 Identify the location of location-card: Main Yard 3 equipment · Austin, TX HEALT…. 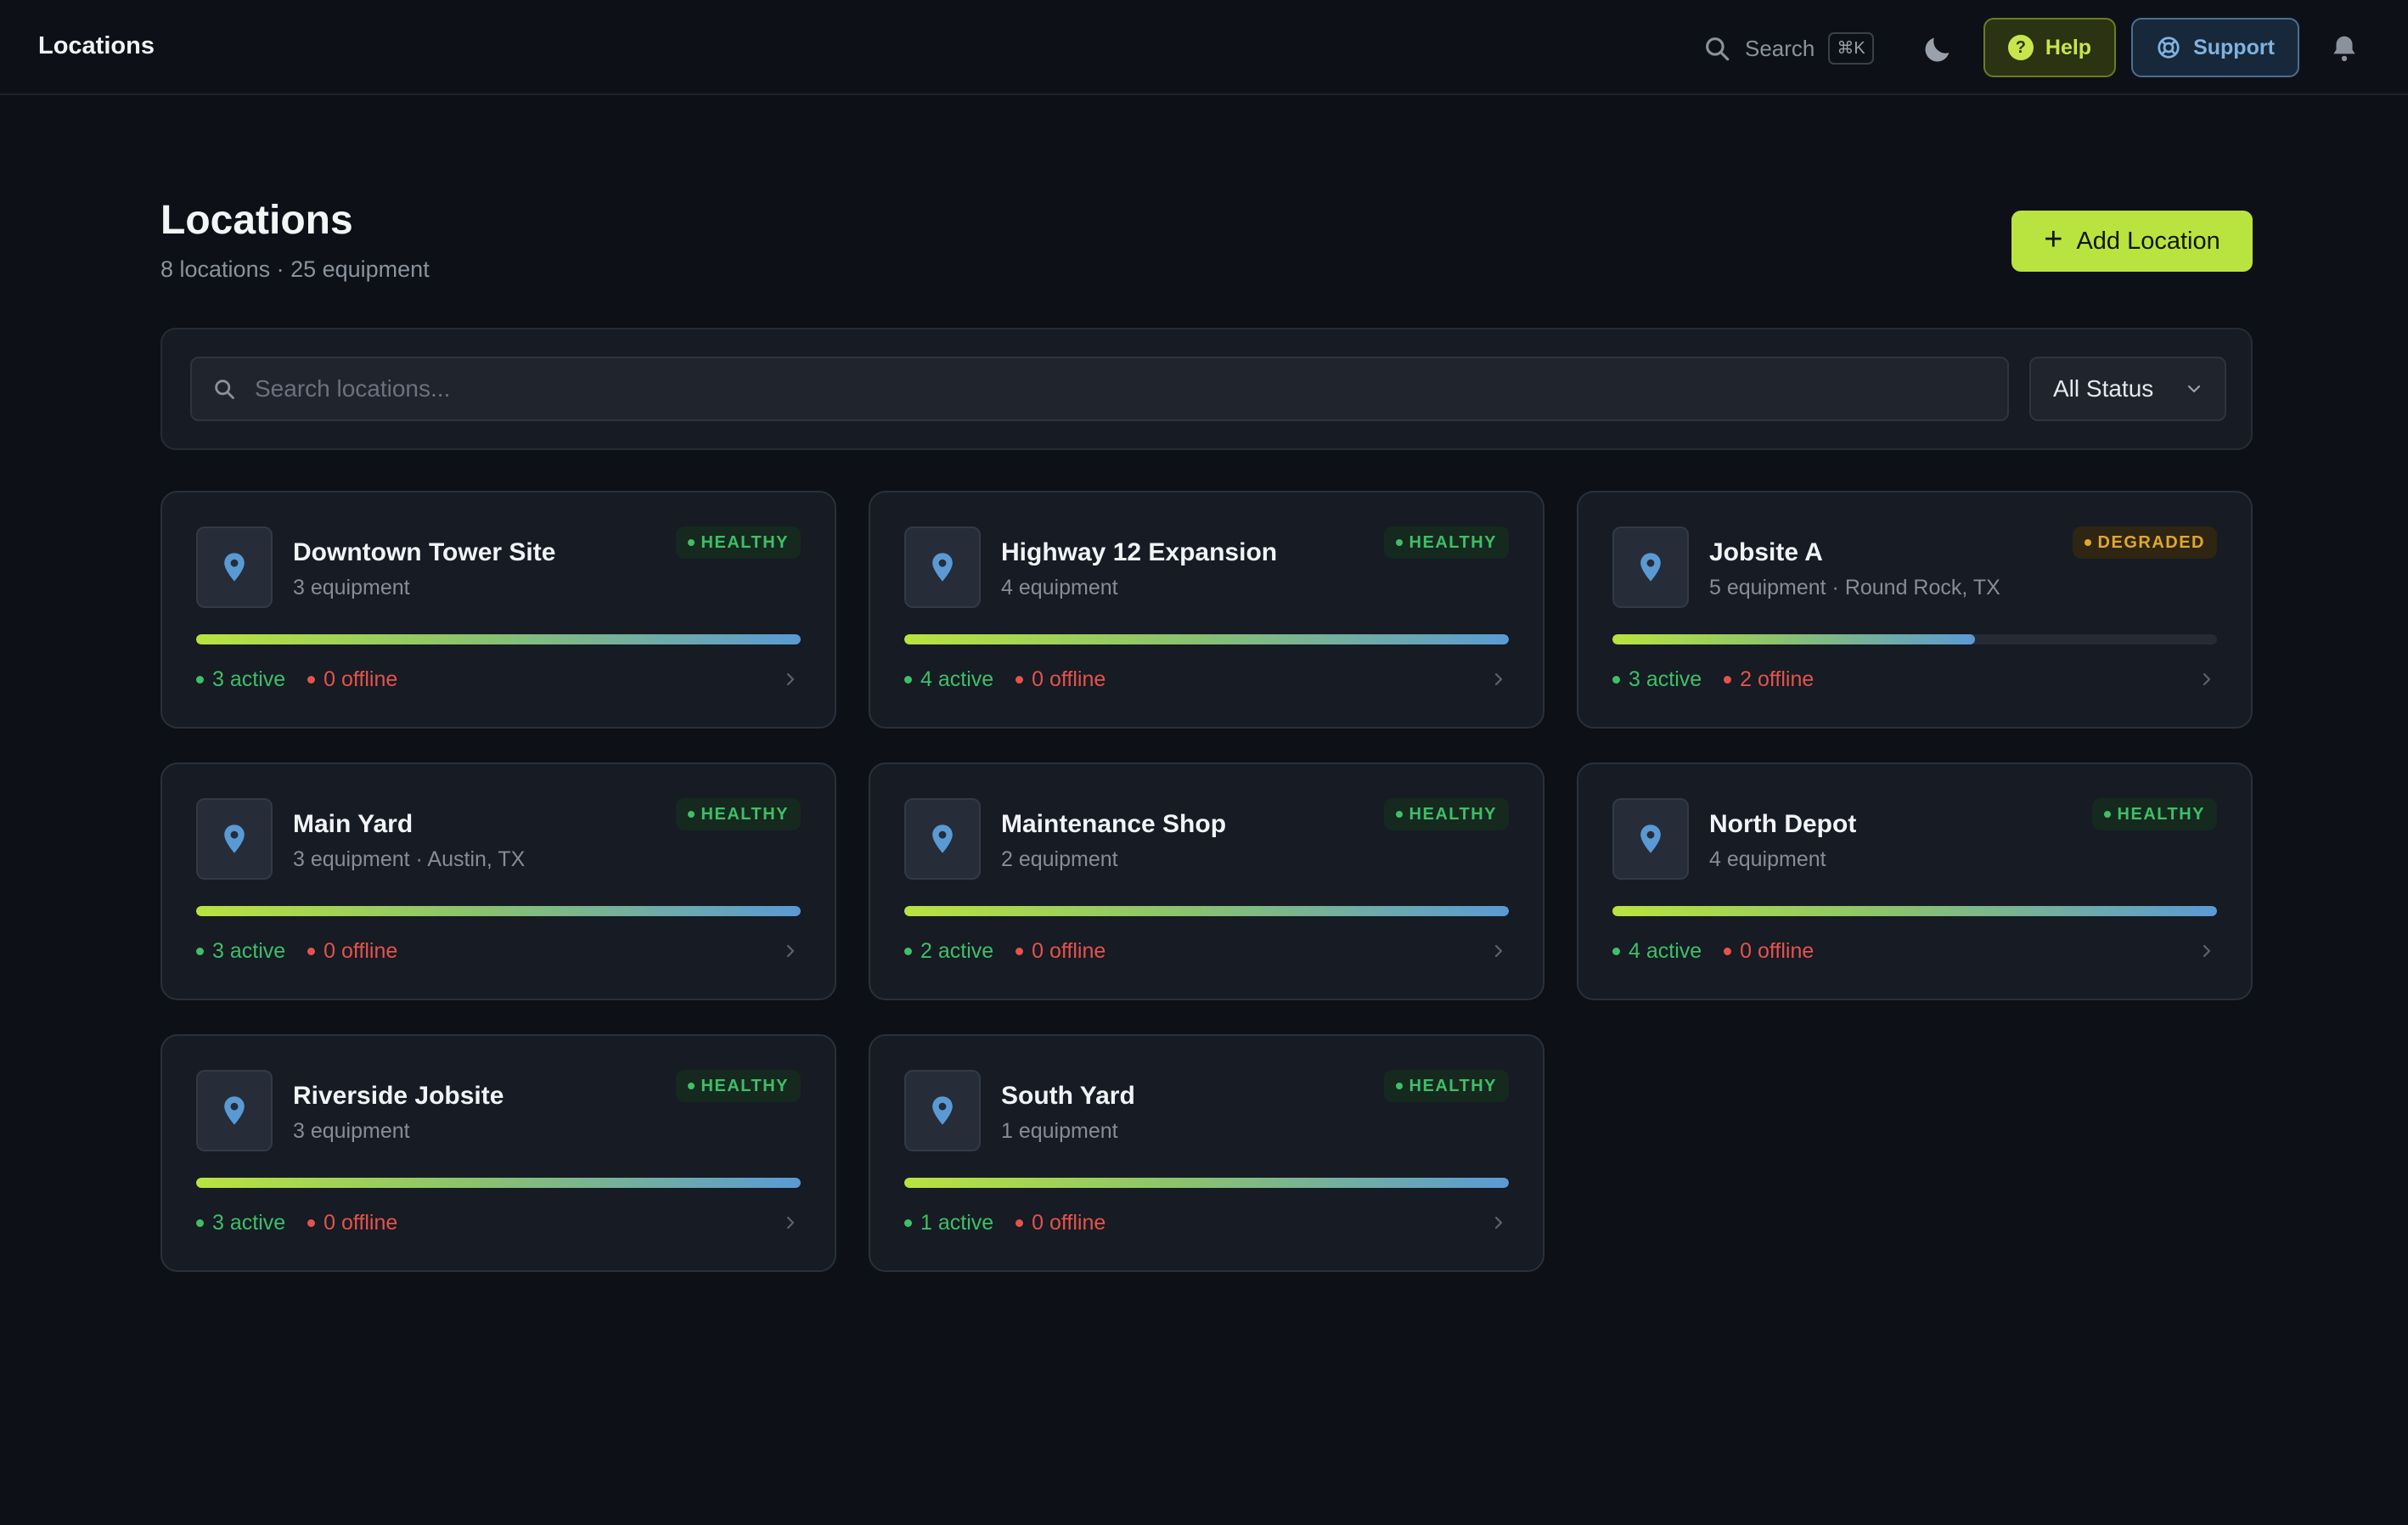
(498, 881).